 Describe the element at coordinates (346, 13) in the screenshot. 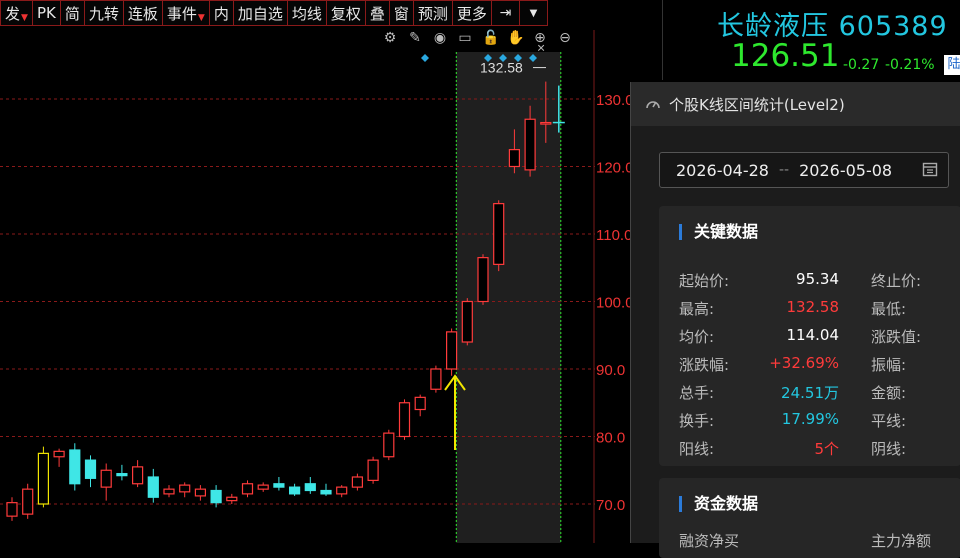

I see `toolbar-item: 复权` at that location.